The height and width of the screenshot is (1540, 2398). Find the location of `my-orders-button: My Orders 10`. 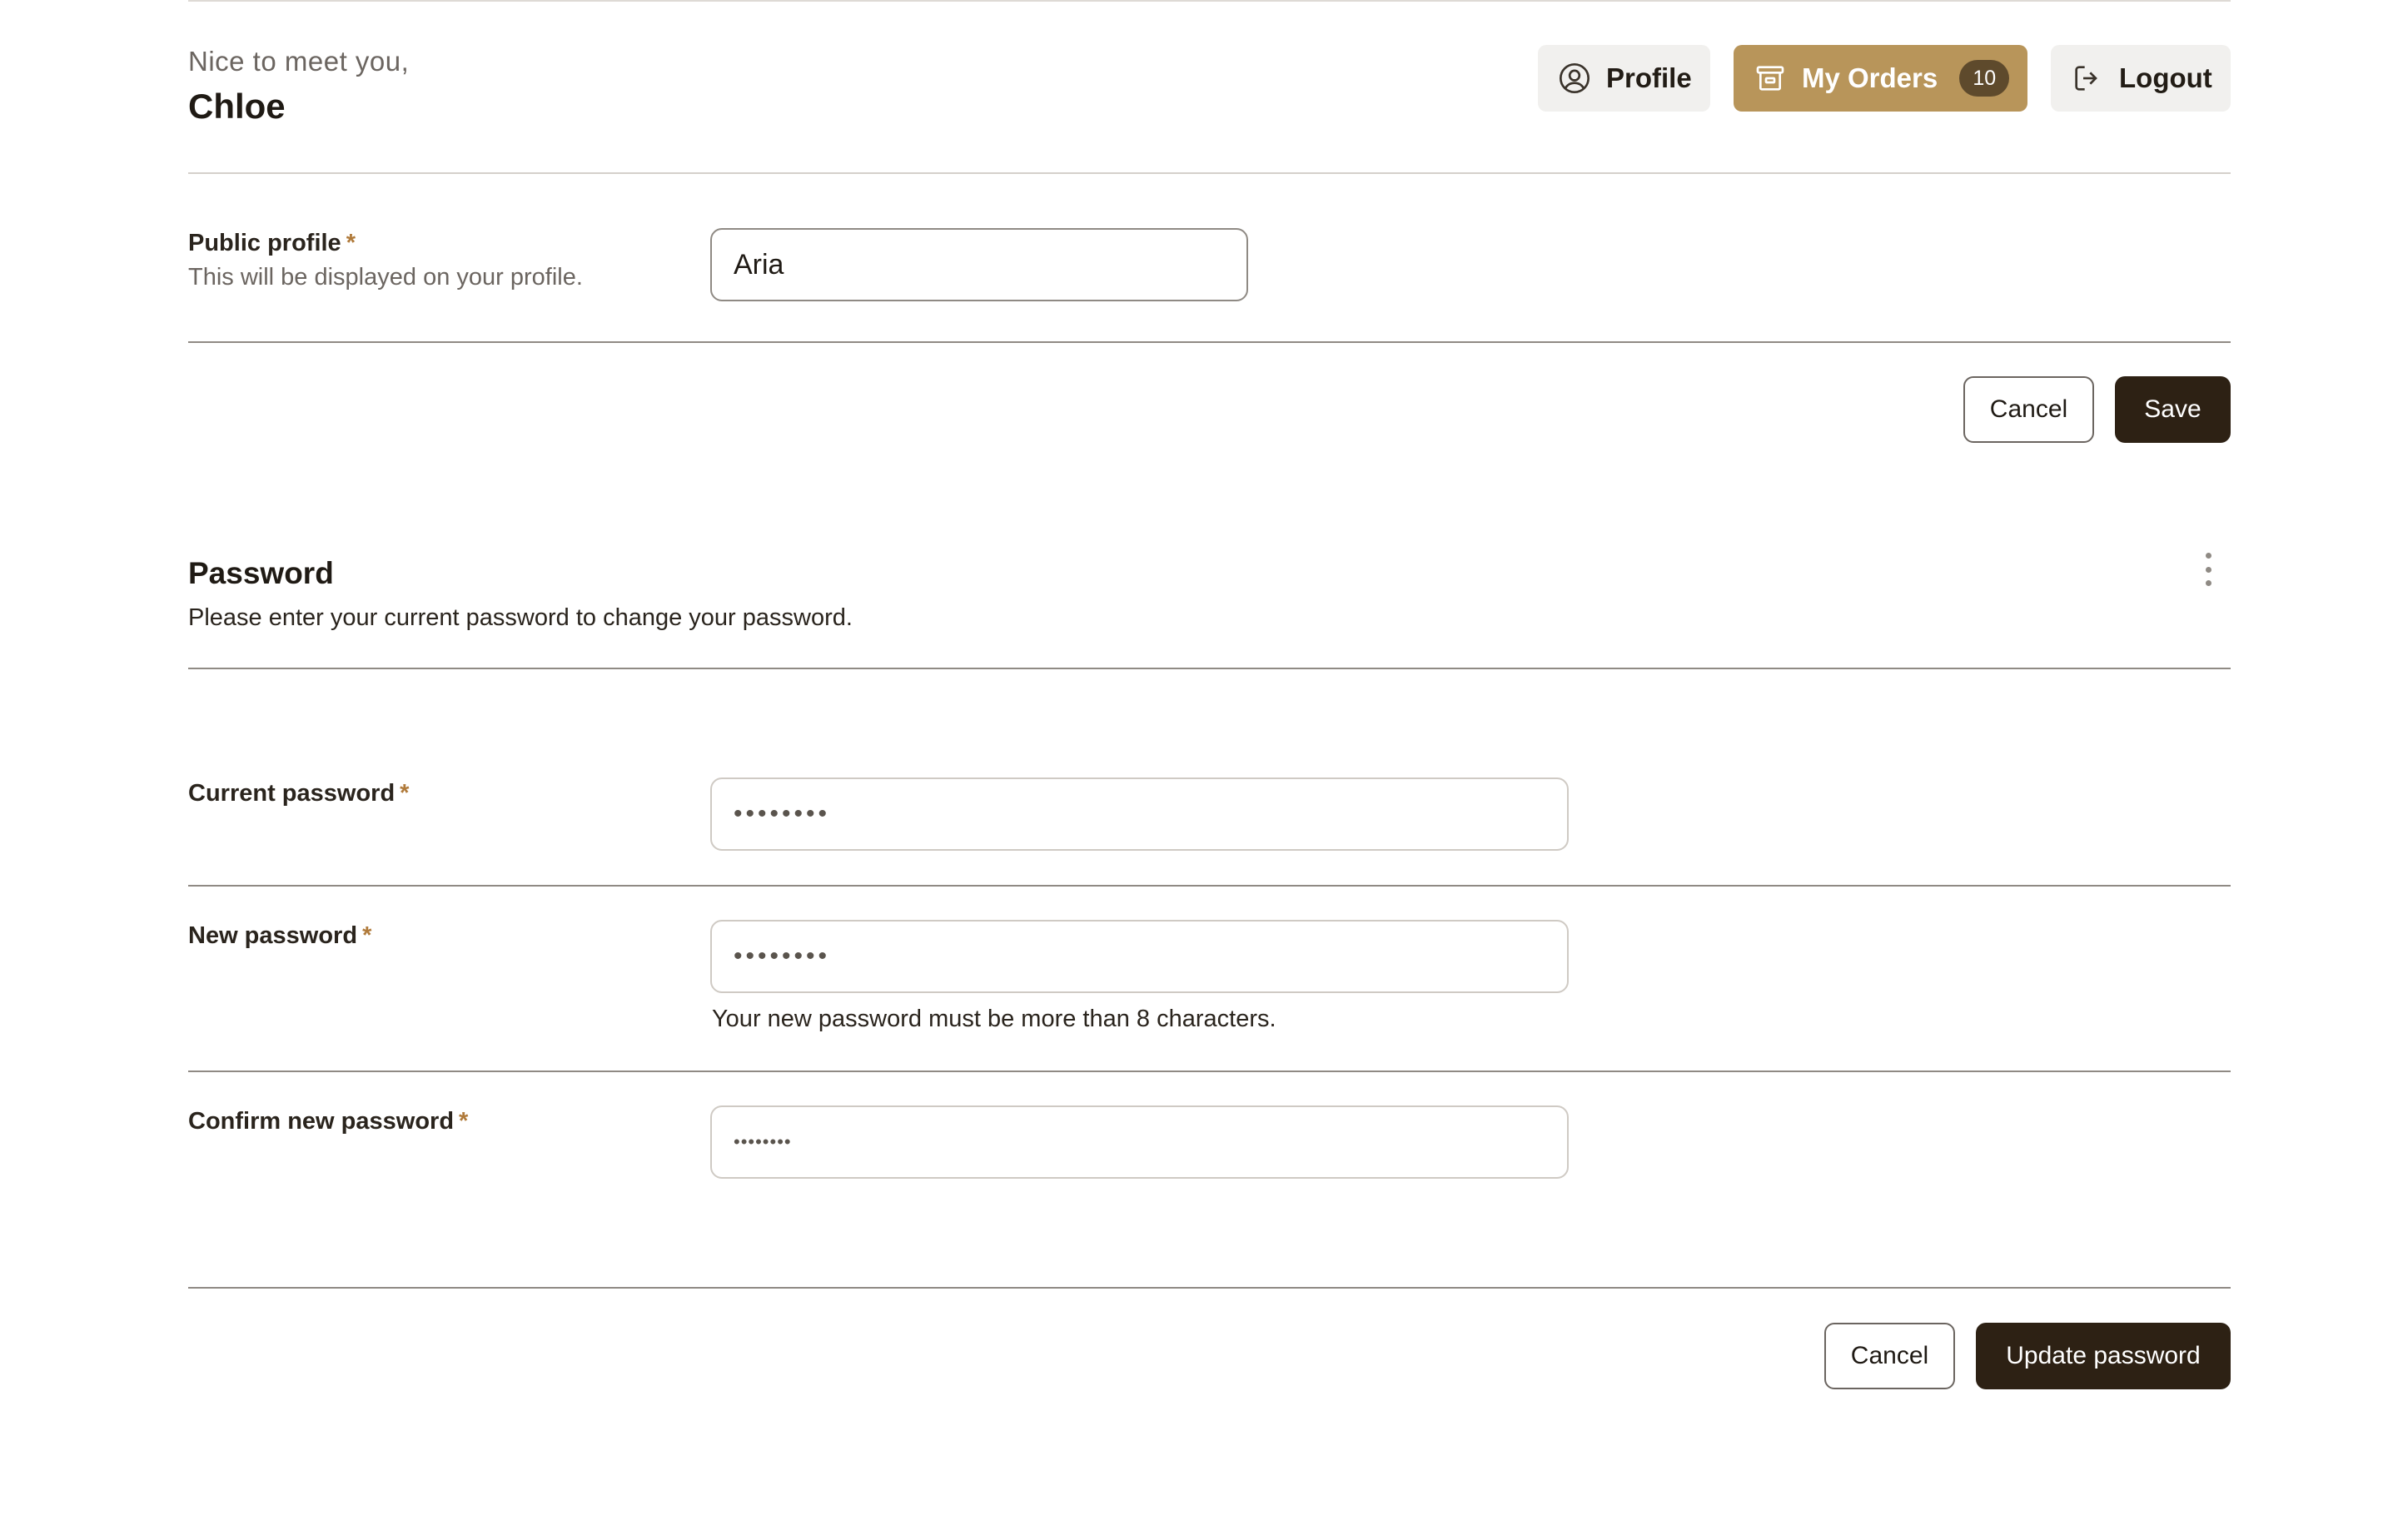

my-orders-button: My Orders 10 is located at coordinates (1880, 79).